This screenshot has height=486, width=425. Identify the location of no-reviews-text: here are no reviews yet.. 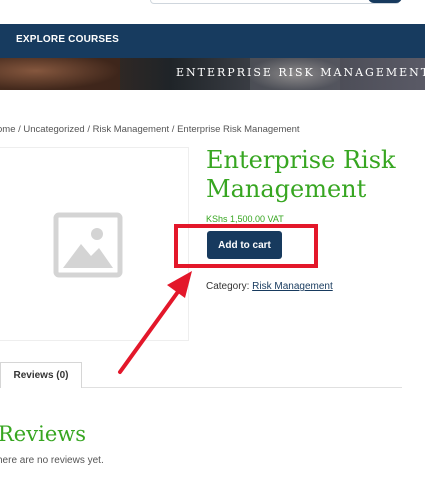
(52, 460).